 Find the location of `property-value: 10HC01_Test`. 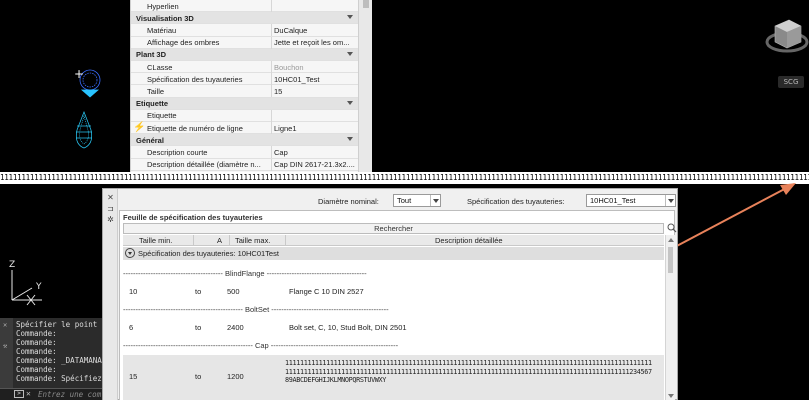

property-value: 10HC01_Test is located at coordinates (316, 79).